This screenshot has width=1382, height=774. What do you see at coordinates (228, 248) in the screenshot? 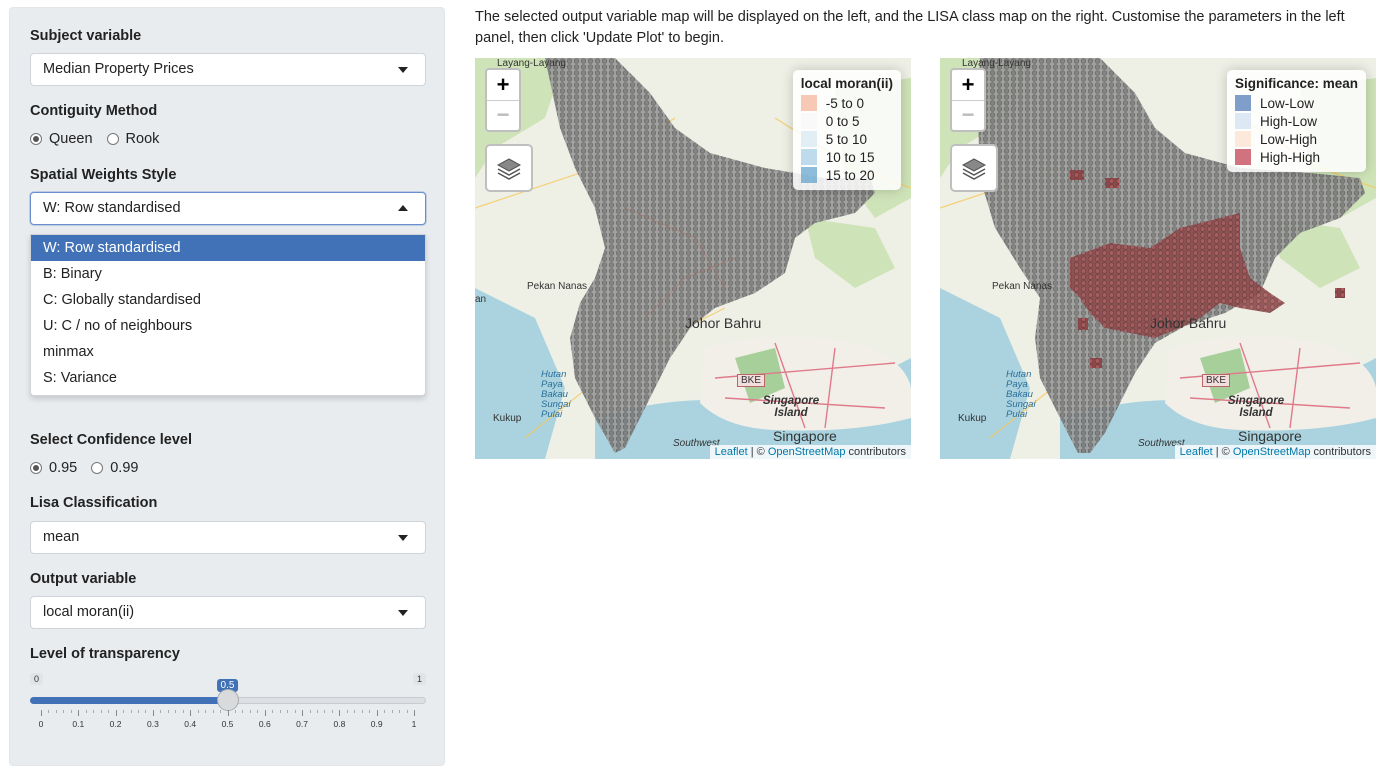
I see `weights-option-row-standardised: W: Row standardised` at bounding box center [228, 248].